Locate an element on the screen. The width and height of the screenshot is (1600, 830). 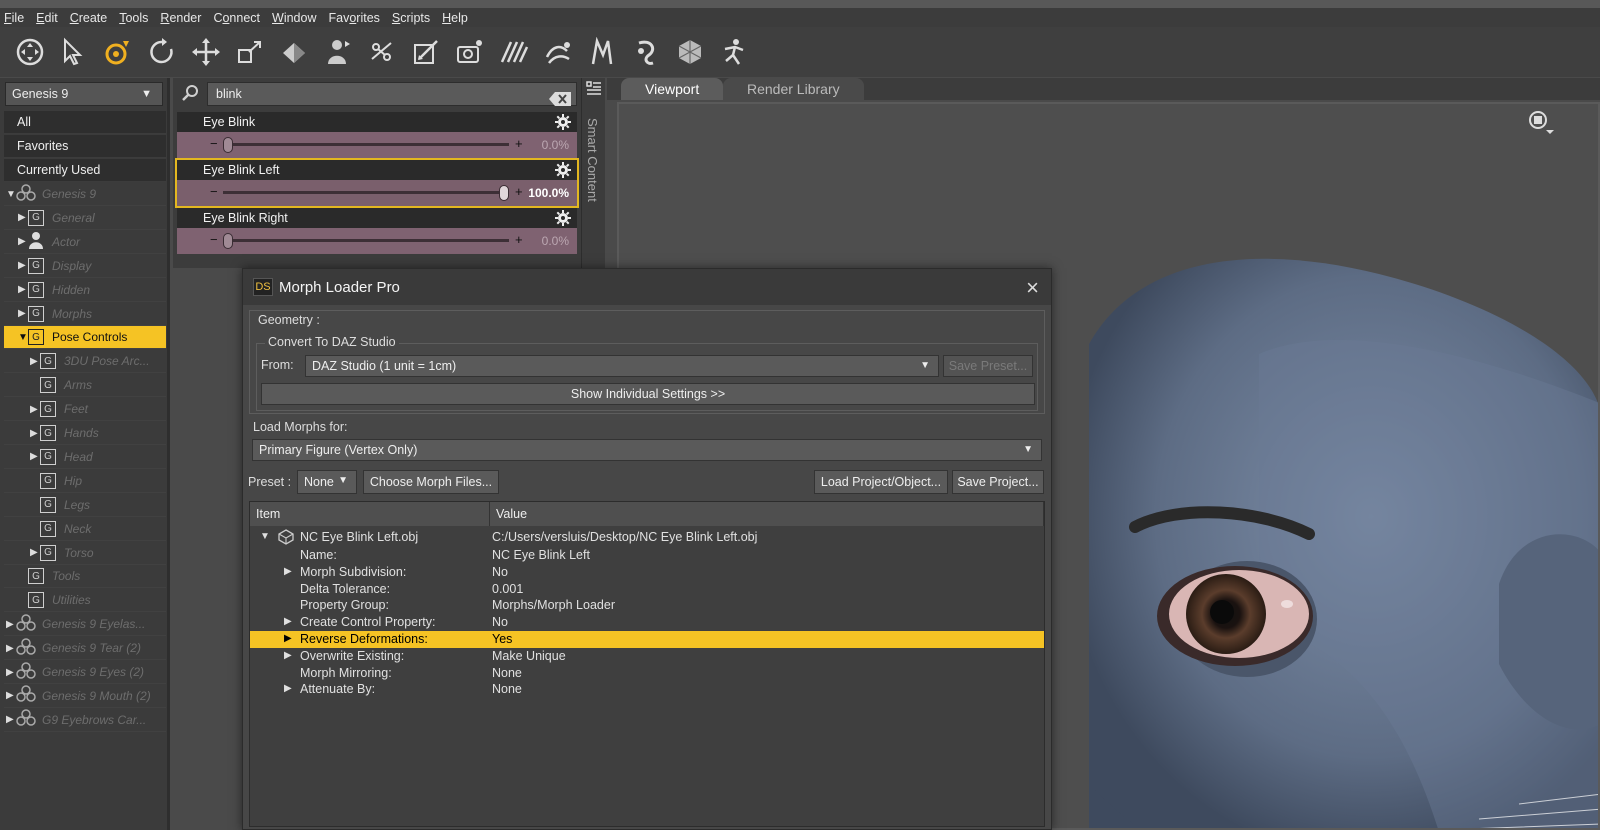
tree-node: ▶ G Feet is located at coordinates (85, 410).